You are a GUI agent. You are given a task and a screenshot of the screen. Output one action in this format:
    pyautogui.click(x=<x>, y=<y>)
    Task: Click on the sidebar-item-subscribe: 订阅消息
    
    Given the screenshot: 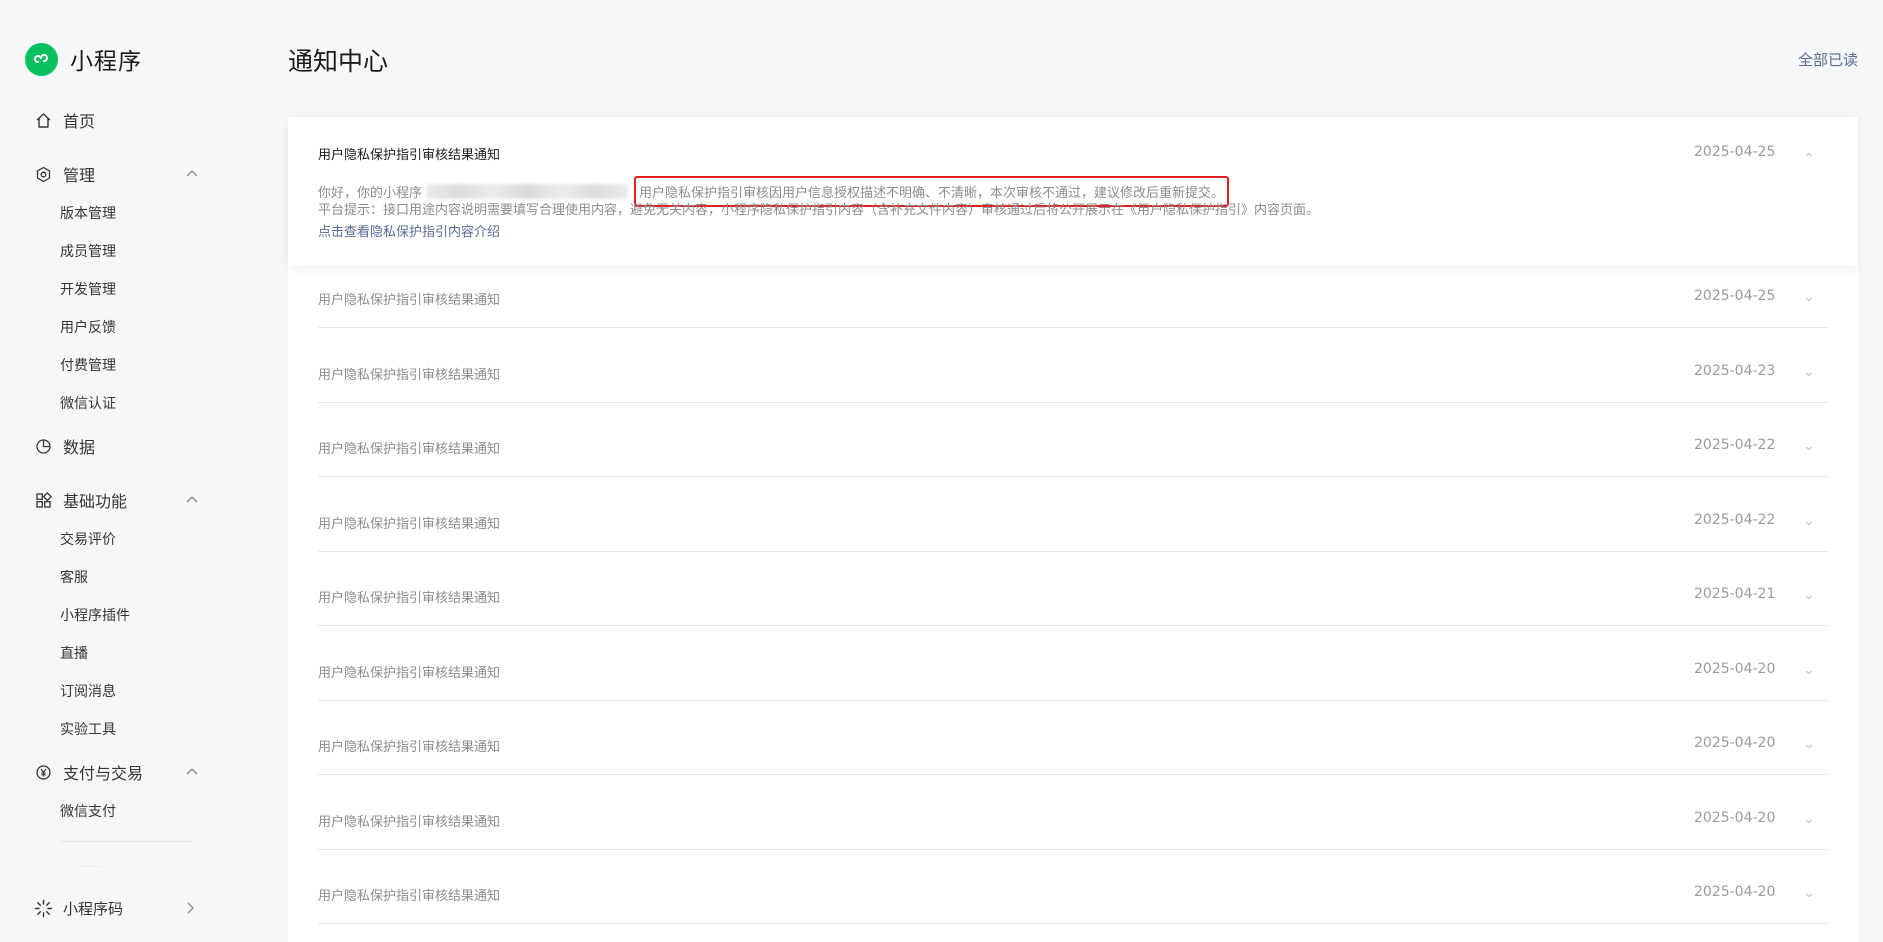 What is the action you would take?
    pyautogui.click(x=88, y=692)
    